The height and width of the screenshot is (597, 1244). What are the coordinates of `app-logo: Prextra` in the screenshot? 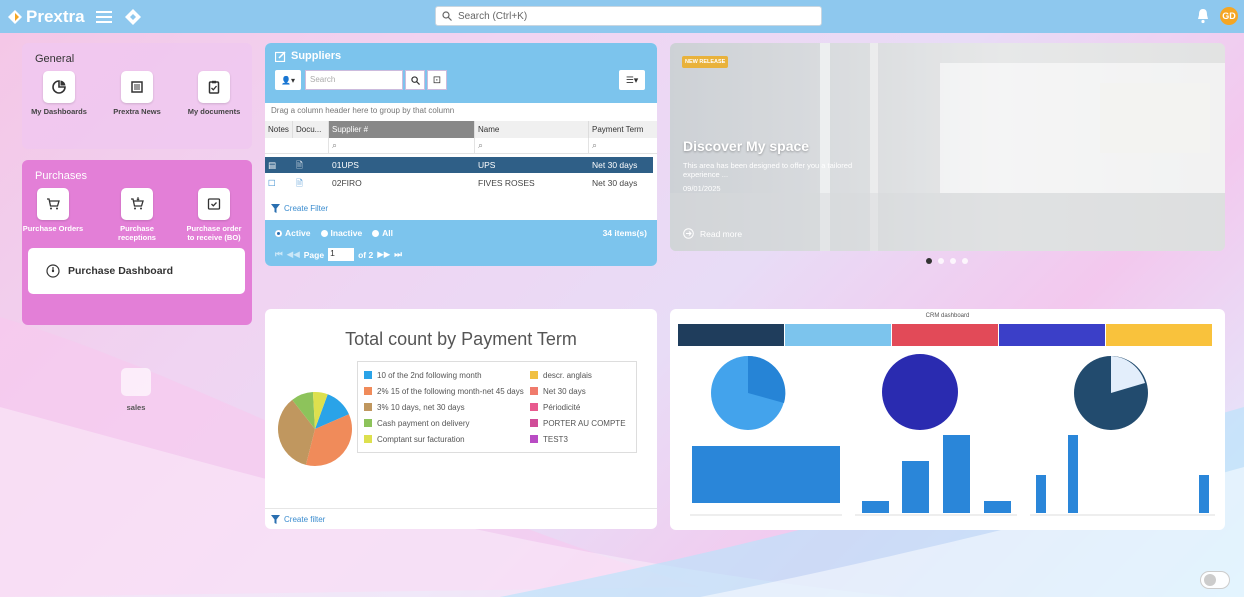 It's located at (46, 17).